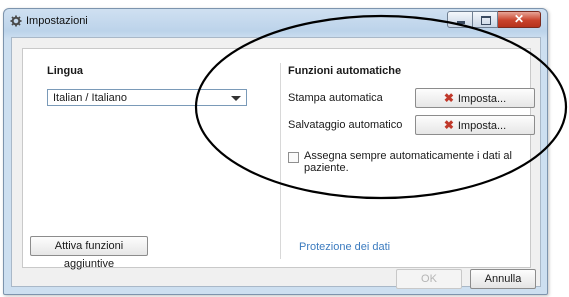 This screenshot has height=297, width=569. I want to click on window-controls: ✕, so click(494, 20).